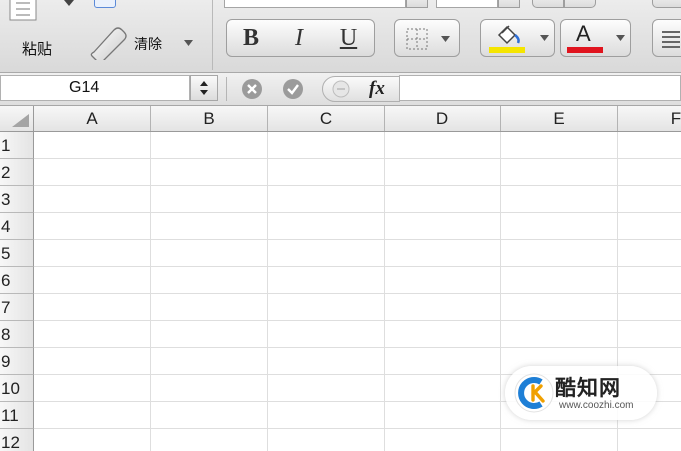  What do you see at coordinates (92, 118) in the screenshot?
I see `column-header: A` at bounding box center [92, 118].